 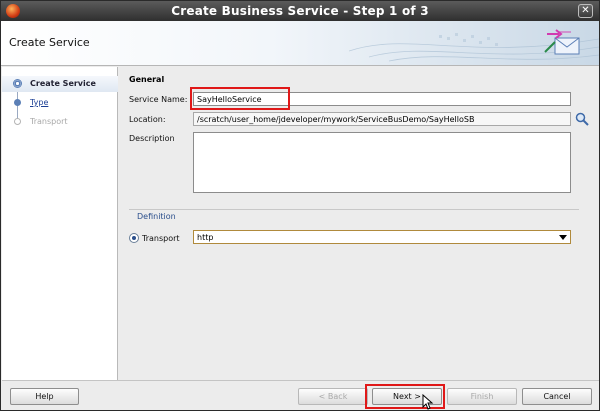 I want to click on nav-step-transport: Transport, so click(x=60, y=122).